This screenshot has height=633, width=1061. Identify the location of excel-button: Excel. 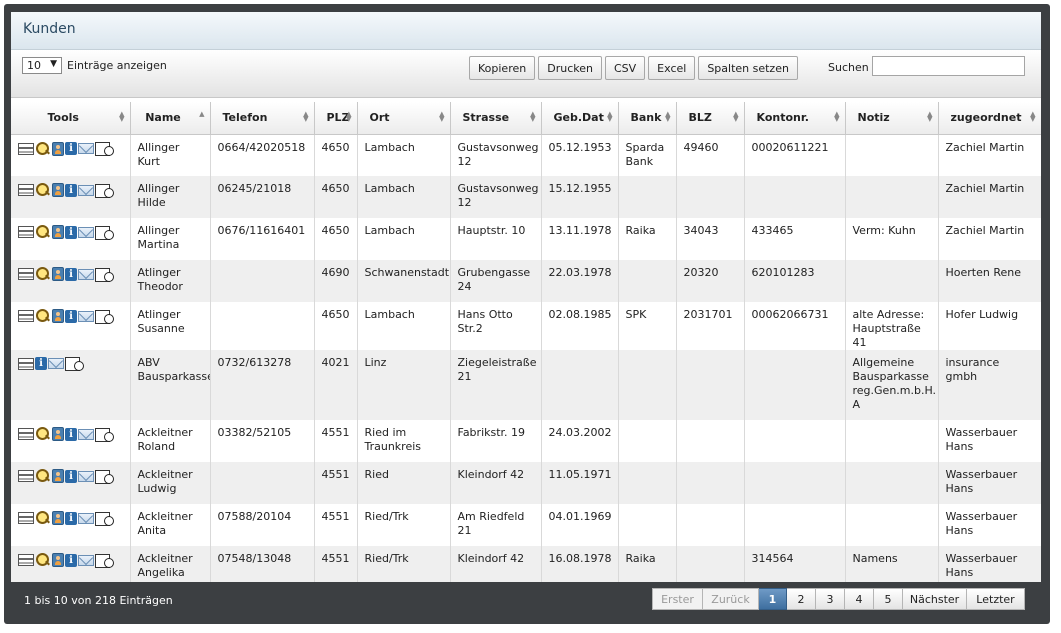
(672, 68).